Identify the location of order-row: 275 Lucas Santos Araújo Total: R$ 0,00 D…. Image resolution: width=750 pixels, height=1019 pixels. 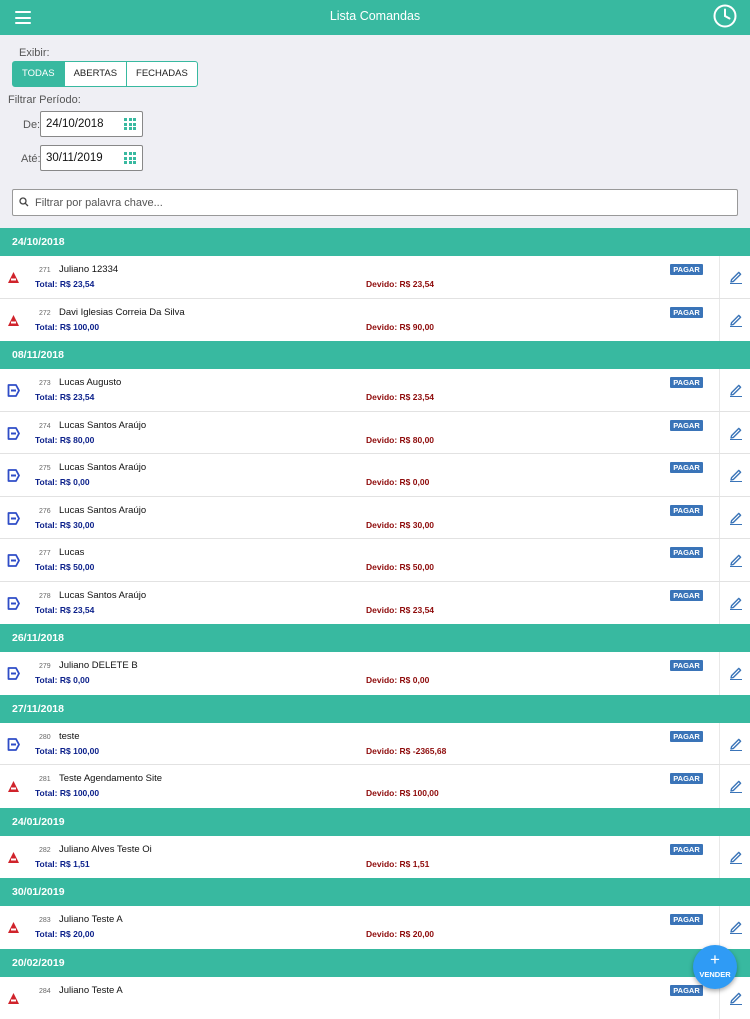
(375, 475).